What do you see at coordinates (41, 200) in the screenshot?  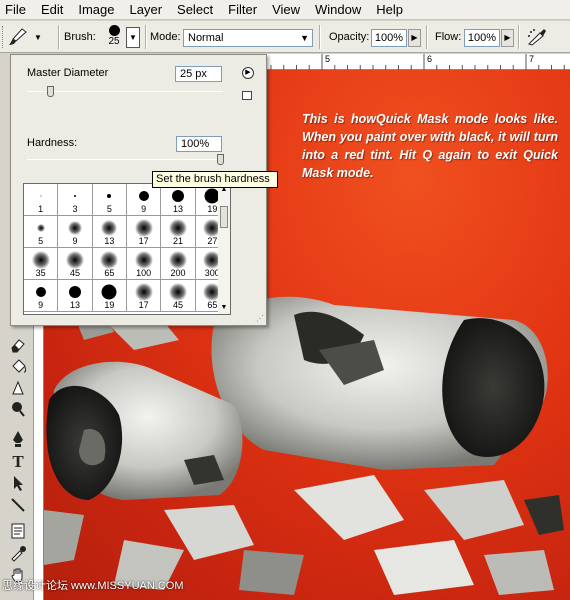 I see `brush-preset: 1` at bounding box center [41, 200].